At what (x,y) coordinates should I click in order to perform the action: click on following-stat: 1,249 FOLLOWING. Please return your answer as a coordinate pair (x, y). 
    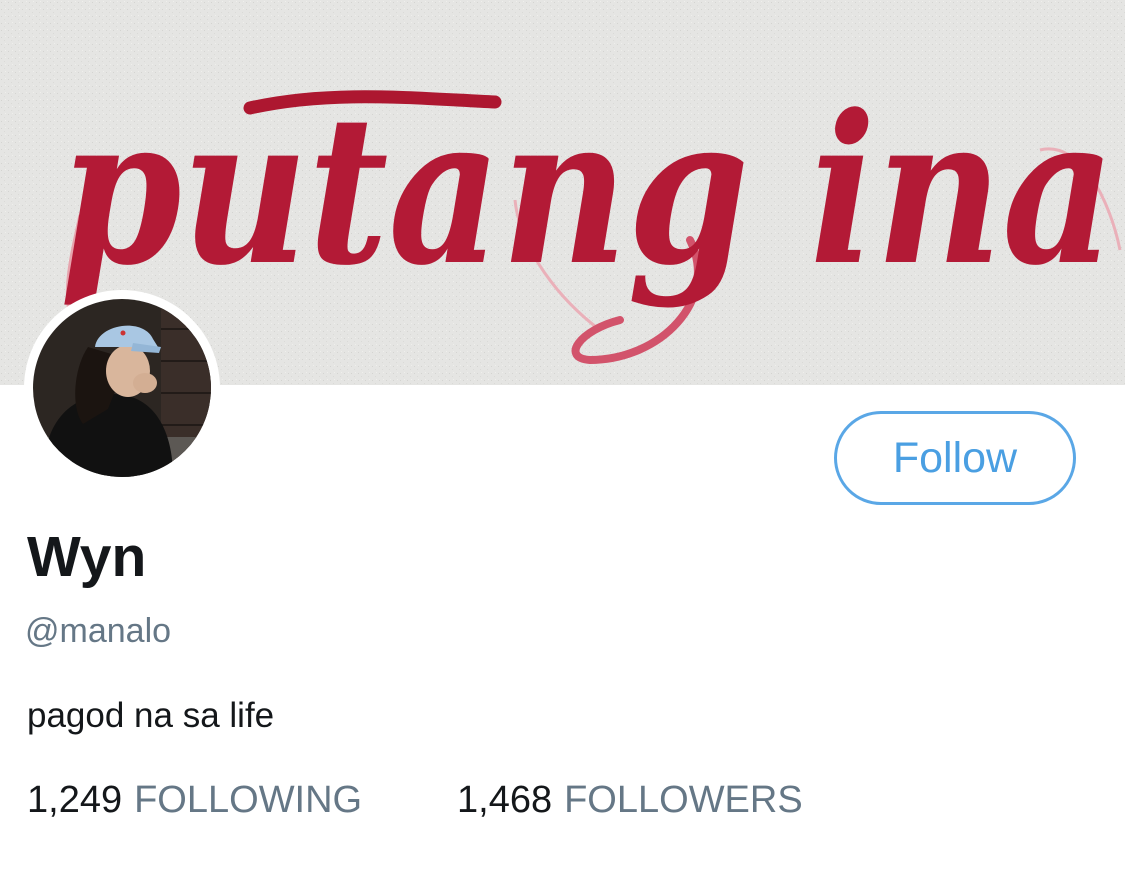
    Looking at the image, I should click on (194, 800).